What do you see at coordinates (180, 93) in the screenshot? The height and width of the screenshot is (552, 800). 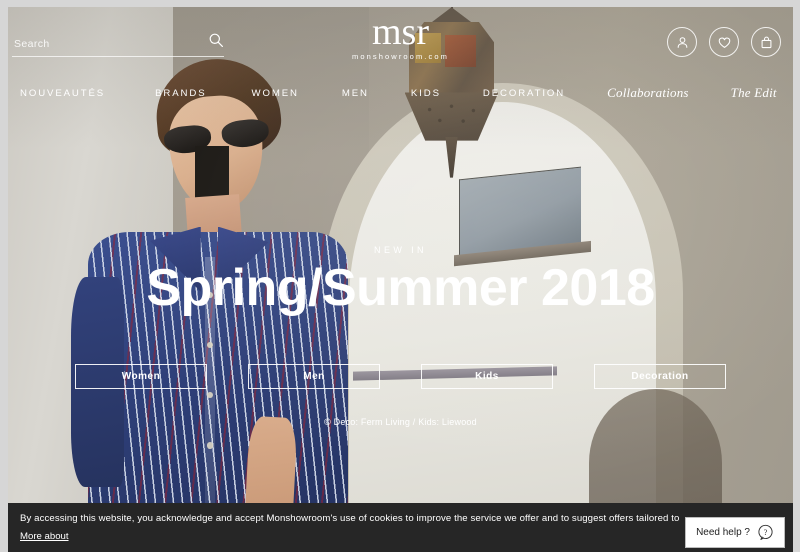 I see `nav-item-brands: BRANDS` at bounding box center [180, 93].